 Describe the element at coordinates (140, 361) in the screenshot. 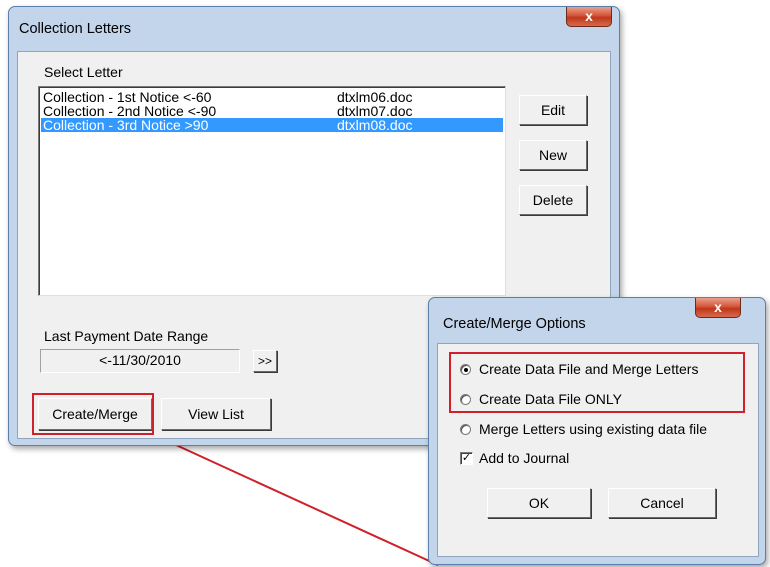

I see `date-range-value: <-11/30/2010` at that location.